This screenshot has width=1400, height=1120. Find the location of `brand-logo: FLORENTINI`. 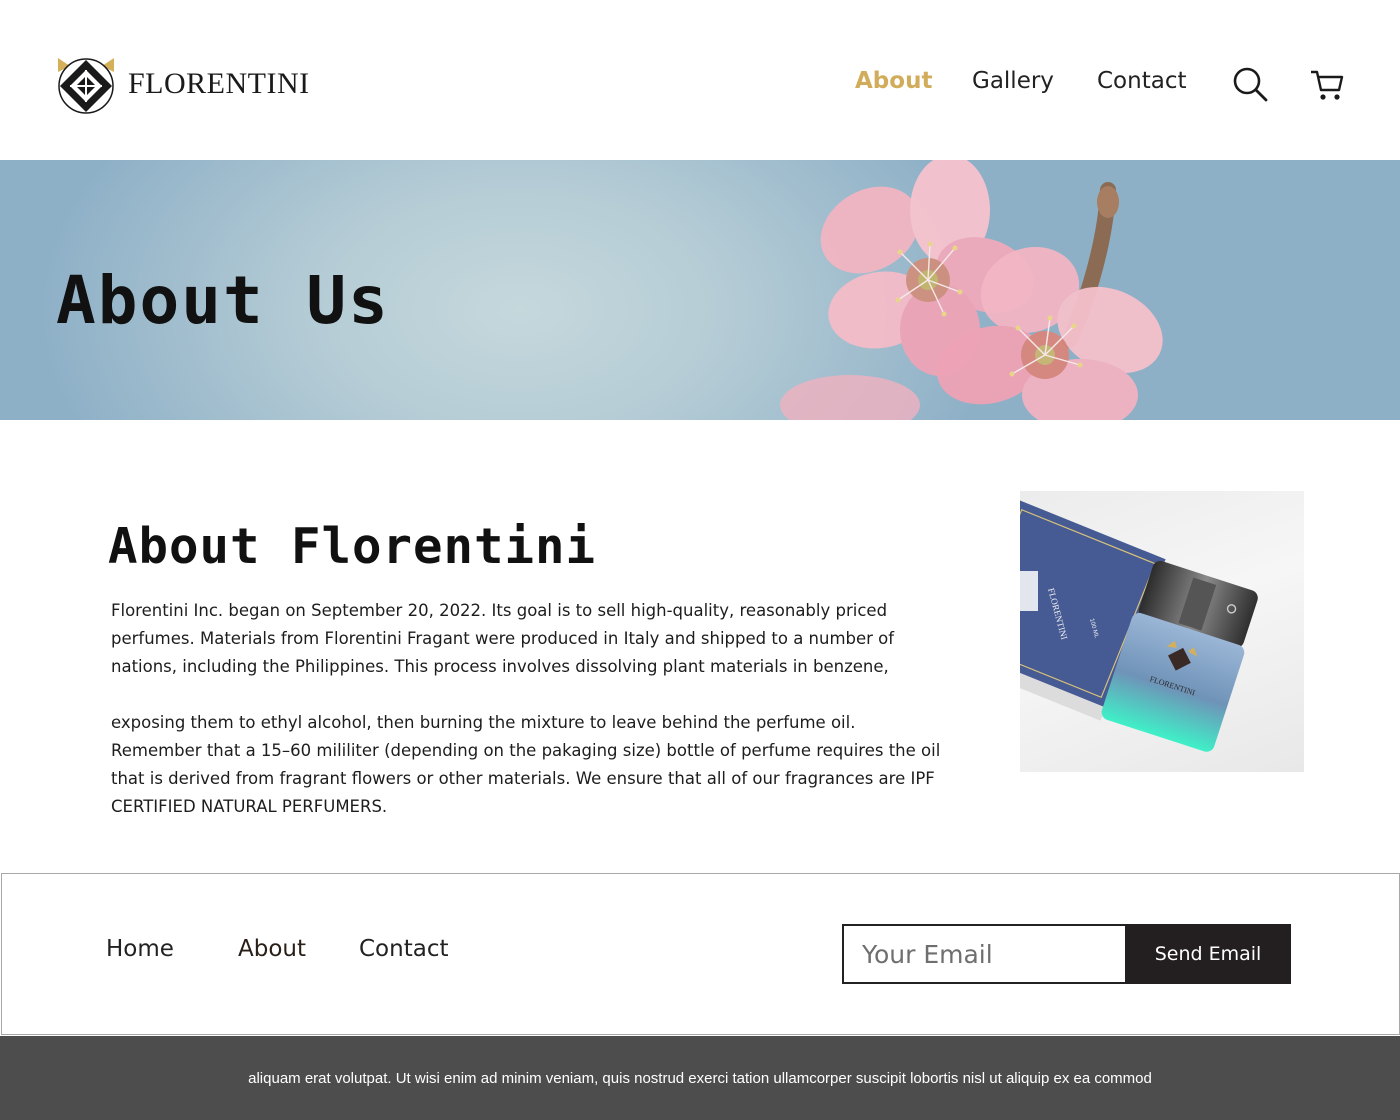

brand-logo: FLORENTINI is located at coordinates (183, 84).